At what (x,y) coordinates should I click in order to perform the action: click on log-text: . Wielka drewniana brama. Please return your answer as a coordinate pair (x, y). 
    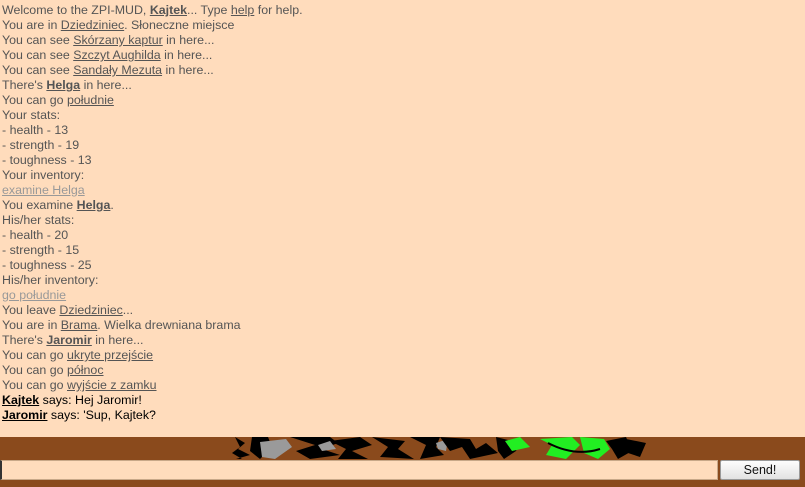
    Looking at the image, I should click on (169, 325).